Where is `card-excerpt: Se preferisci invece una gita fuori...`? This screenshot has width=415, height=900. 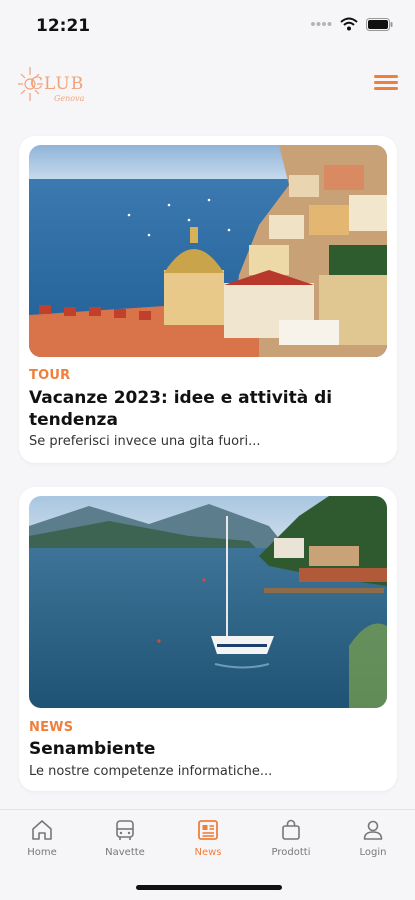 card-excerpt: Se preferisci invece una gita fuori... is located at coordinates (145, 441).